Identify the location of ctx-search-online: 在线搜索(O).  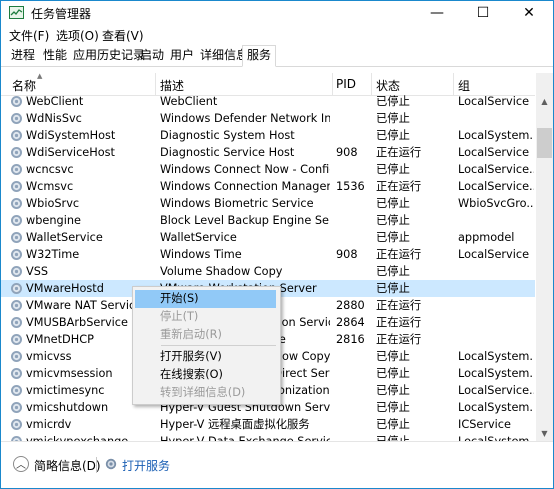
(205, 375).